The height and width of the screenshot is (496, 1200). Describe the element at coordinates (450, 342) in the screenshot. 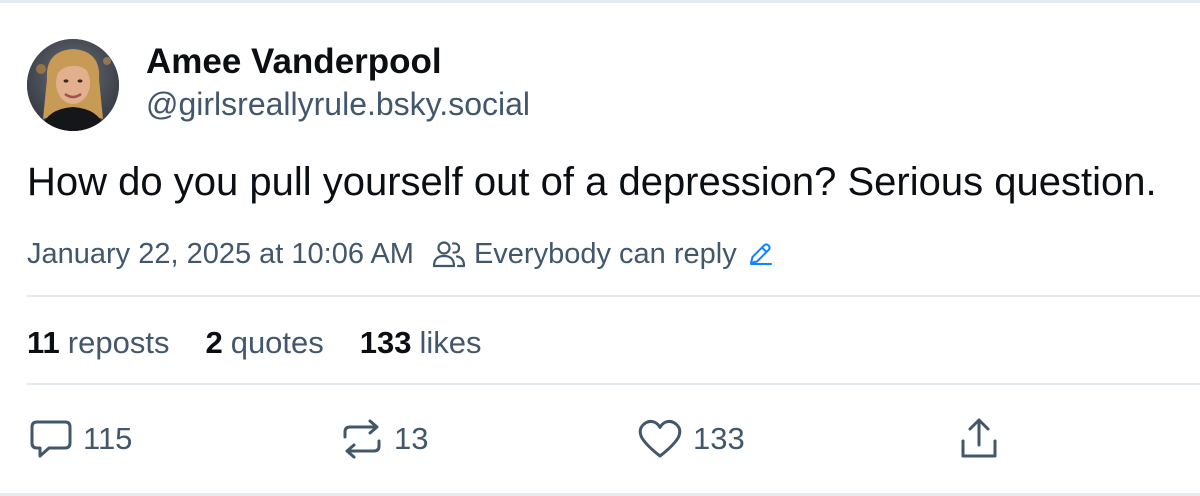

I see `likes-label: likes` at that location.